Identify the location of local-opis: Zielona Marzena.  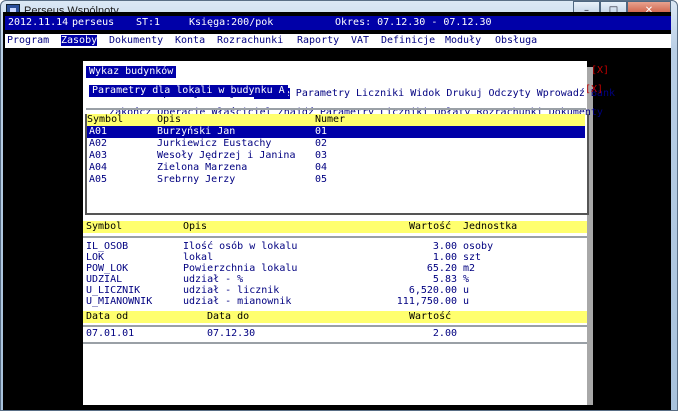
(202, 167).